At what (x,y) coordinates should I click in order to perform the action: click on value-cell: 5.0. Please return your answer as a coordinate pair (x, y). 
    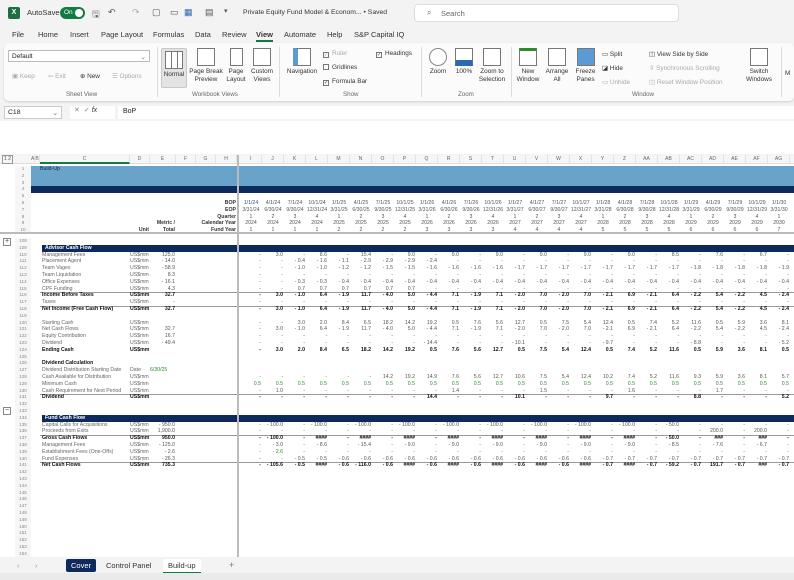
    Looking at the image, I should click on (405, 329).